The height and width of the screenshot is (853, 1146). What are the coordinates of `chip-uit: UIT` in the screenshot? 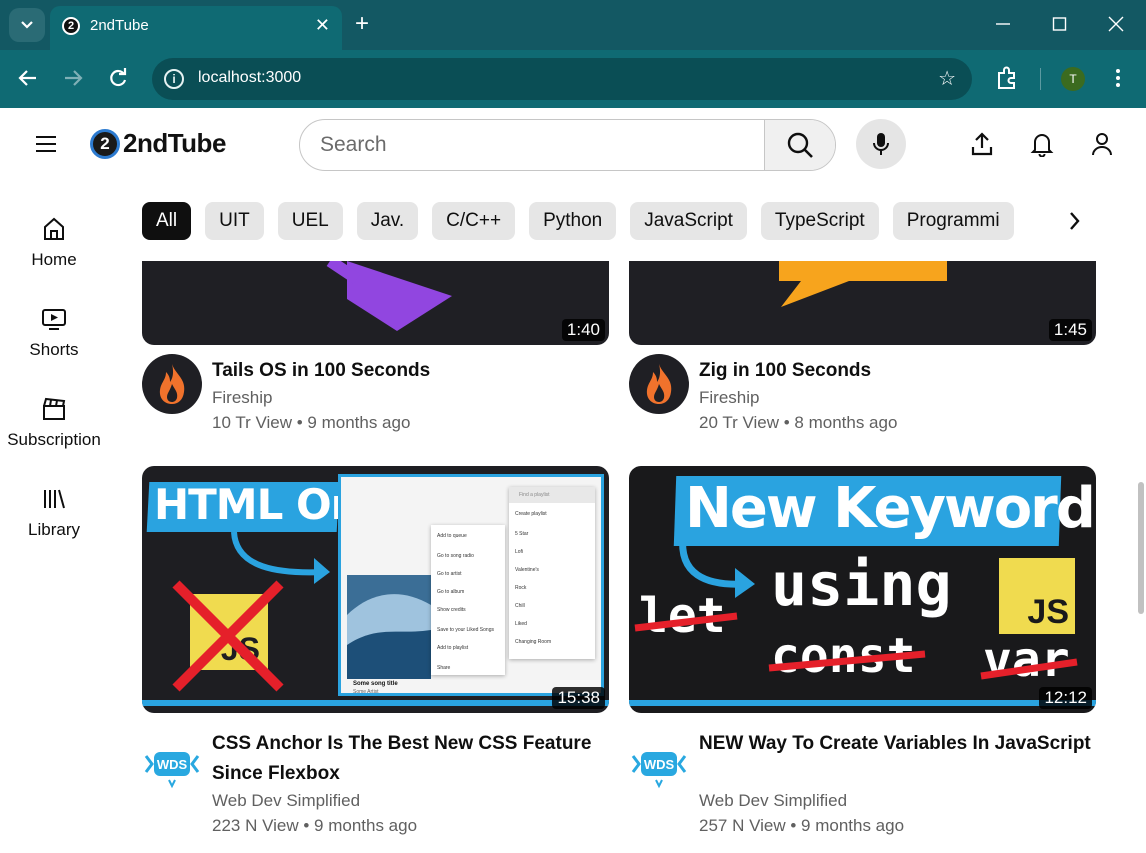 It's located at (234, 221).